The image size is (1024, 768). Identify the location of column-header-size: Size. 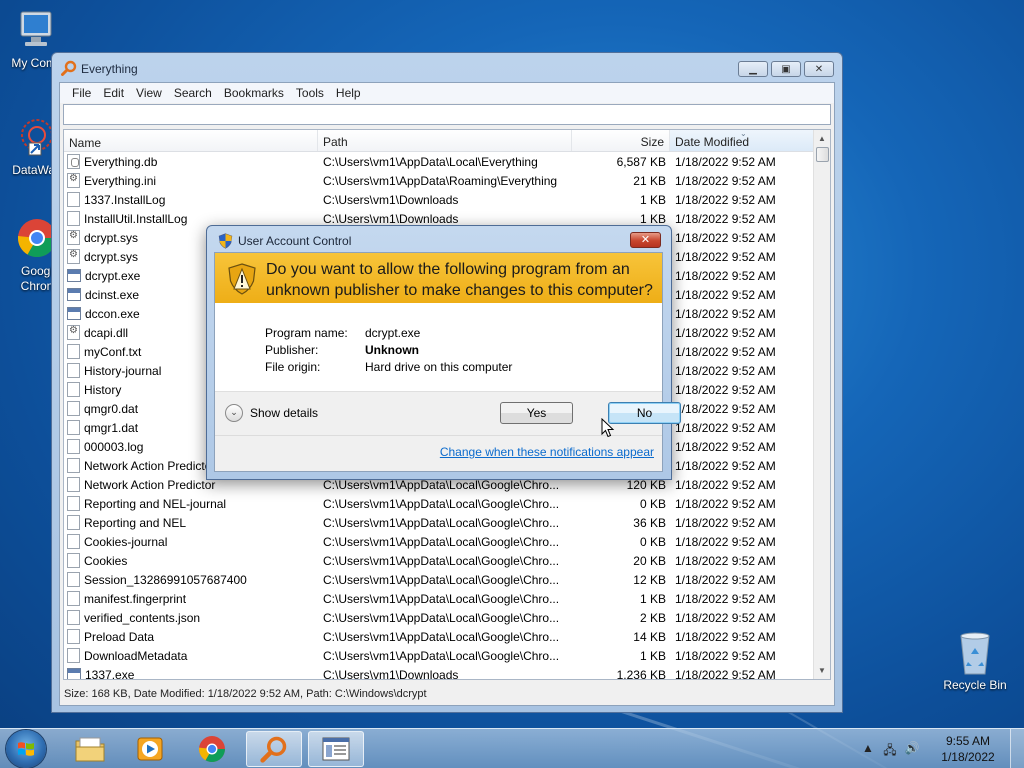
(621, 140).